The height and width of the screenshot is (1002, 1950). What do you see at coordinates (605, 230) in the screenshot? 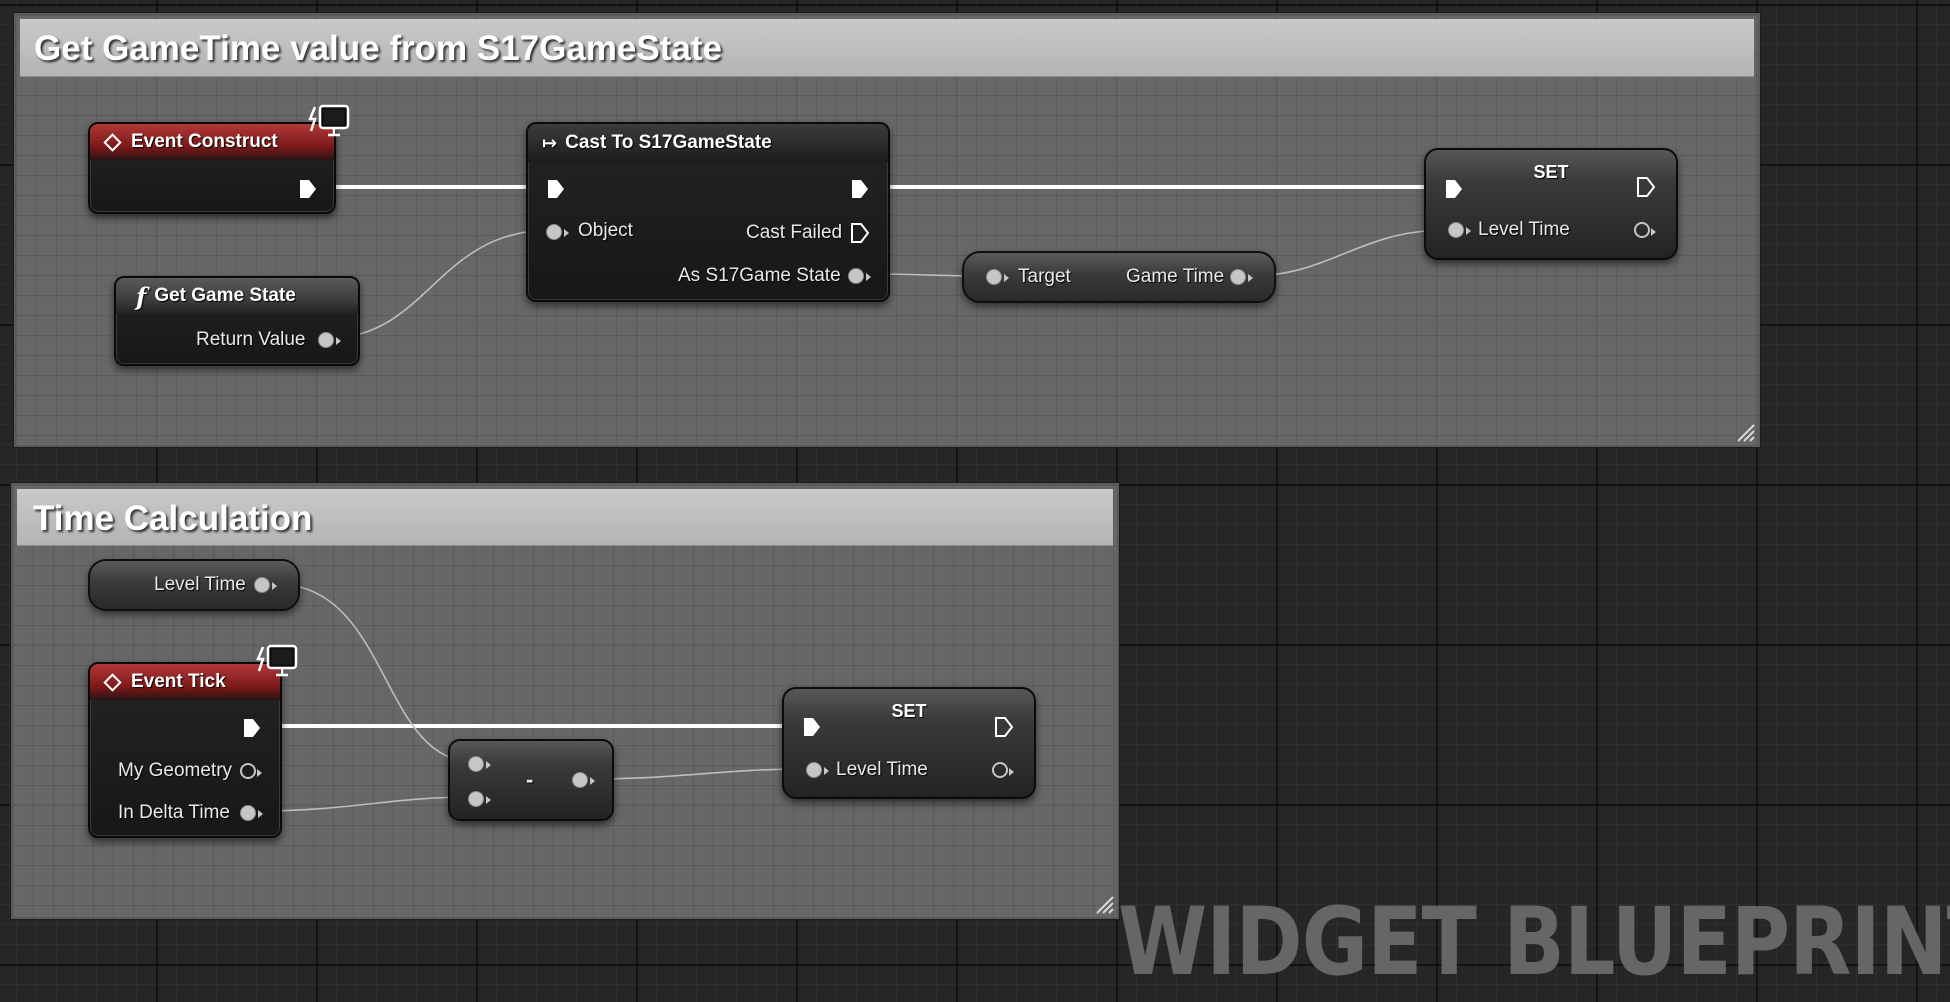
I see `object-label: Object` at bounding box center [605, 230].